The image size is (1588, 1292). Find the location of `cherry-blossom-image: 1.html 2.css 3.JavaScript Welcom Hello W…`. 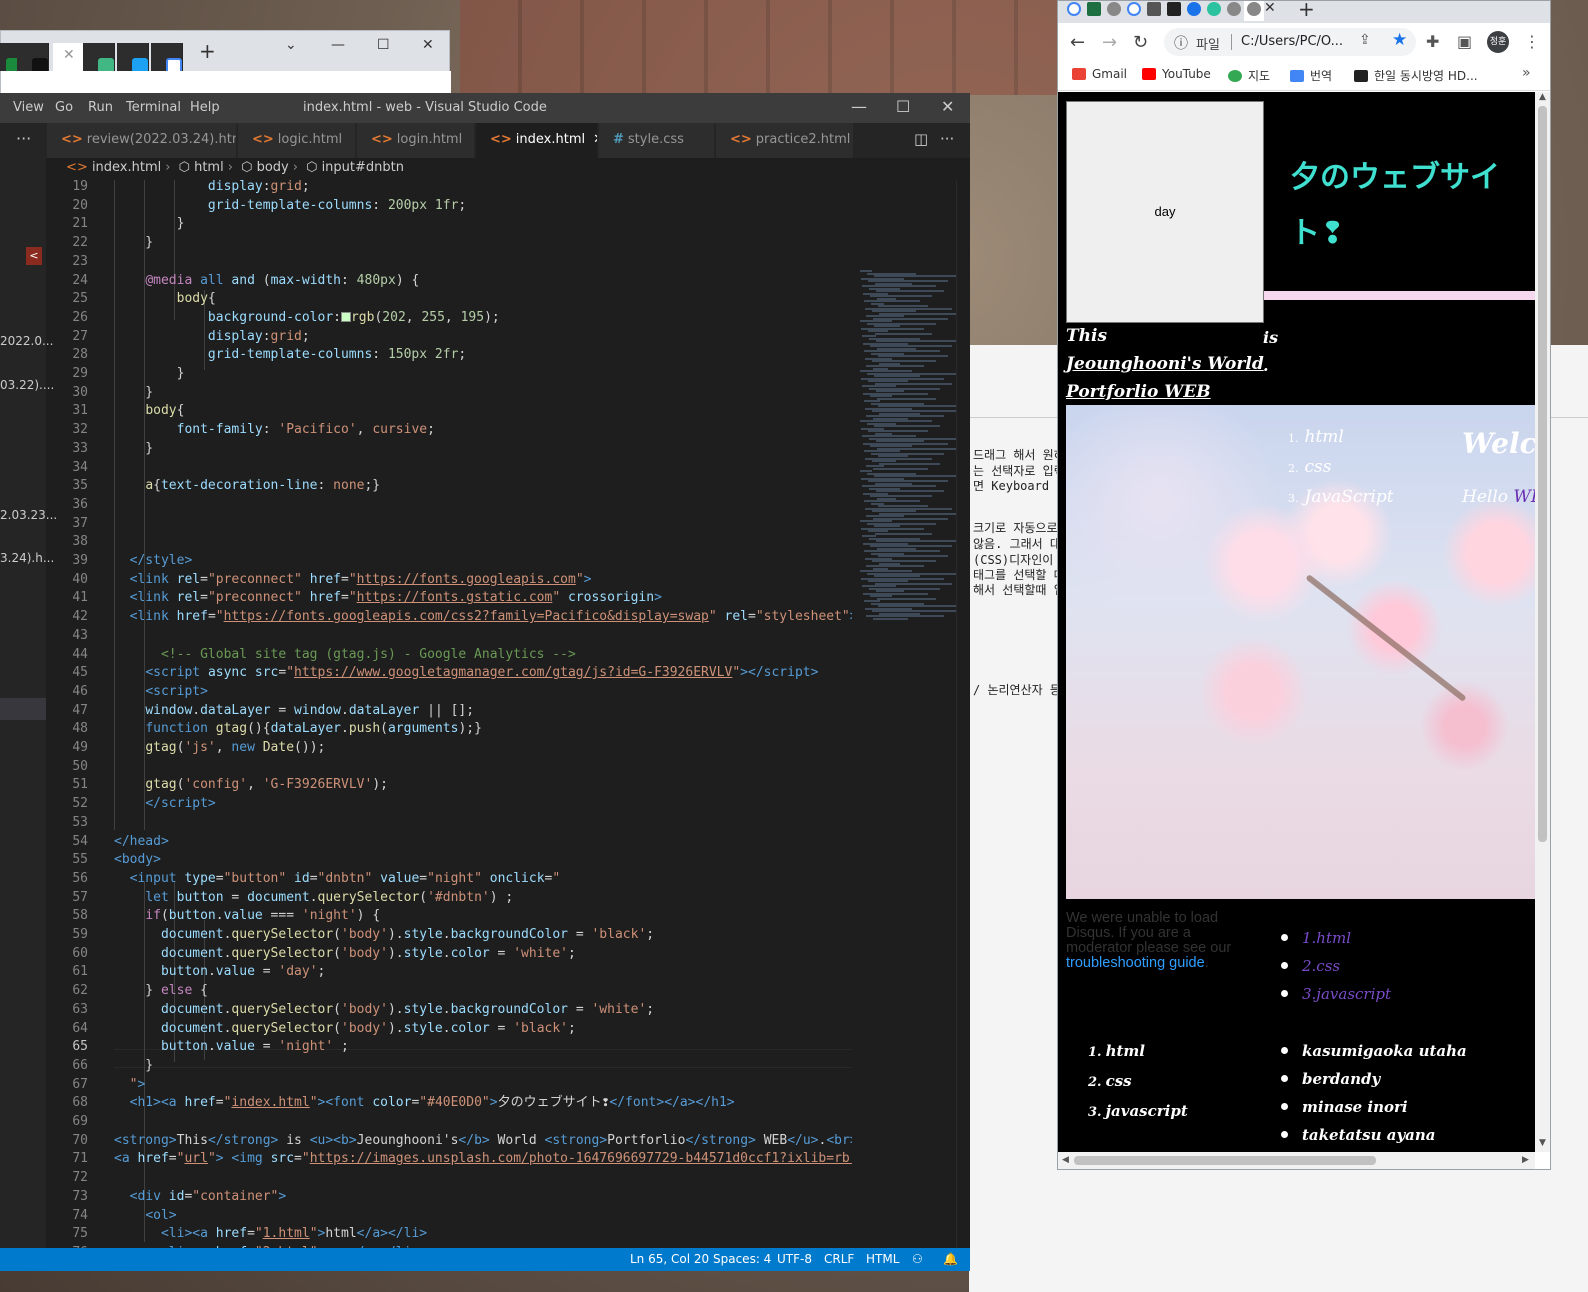

cherry-blossom-image: 1.html 2.css 3.JavaScript Welcom Hello W… is located at coordinates (1300, 652).